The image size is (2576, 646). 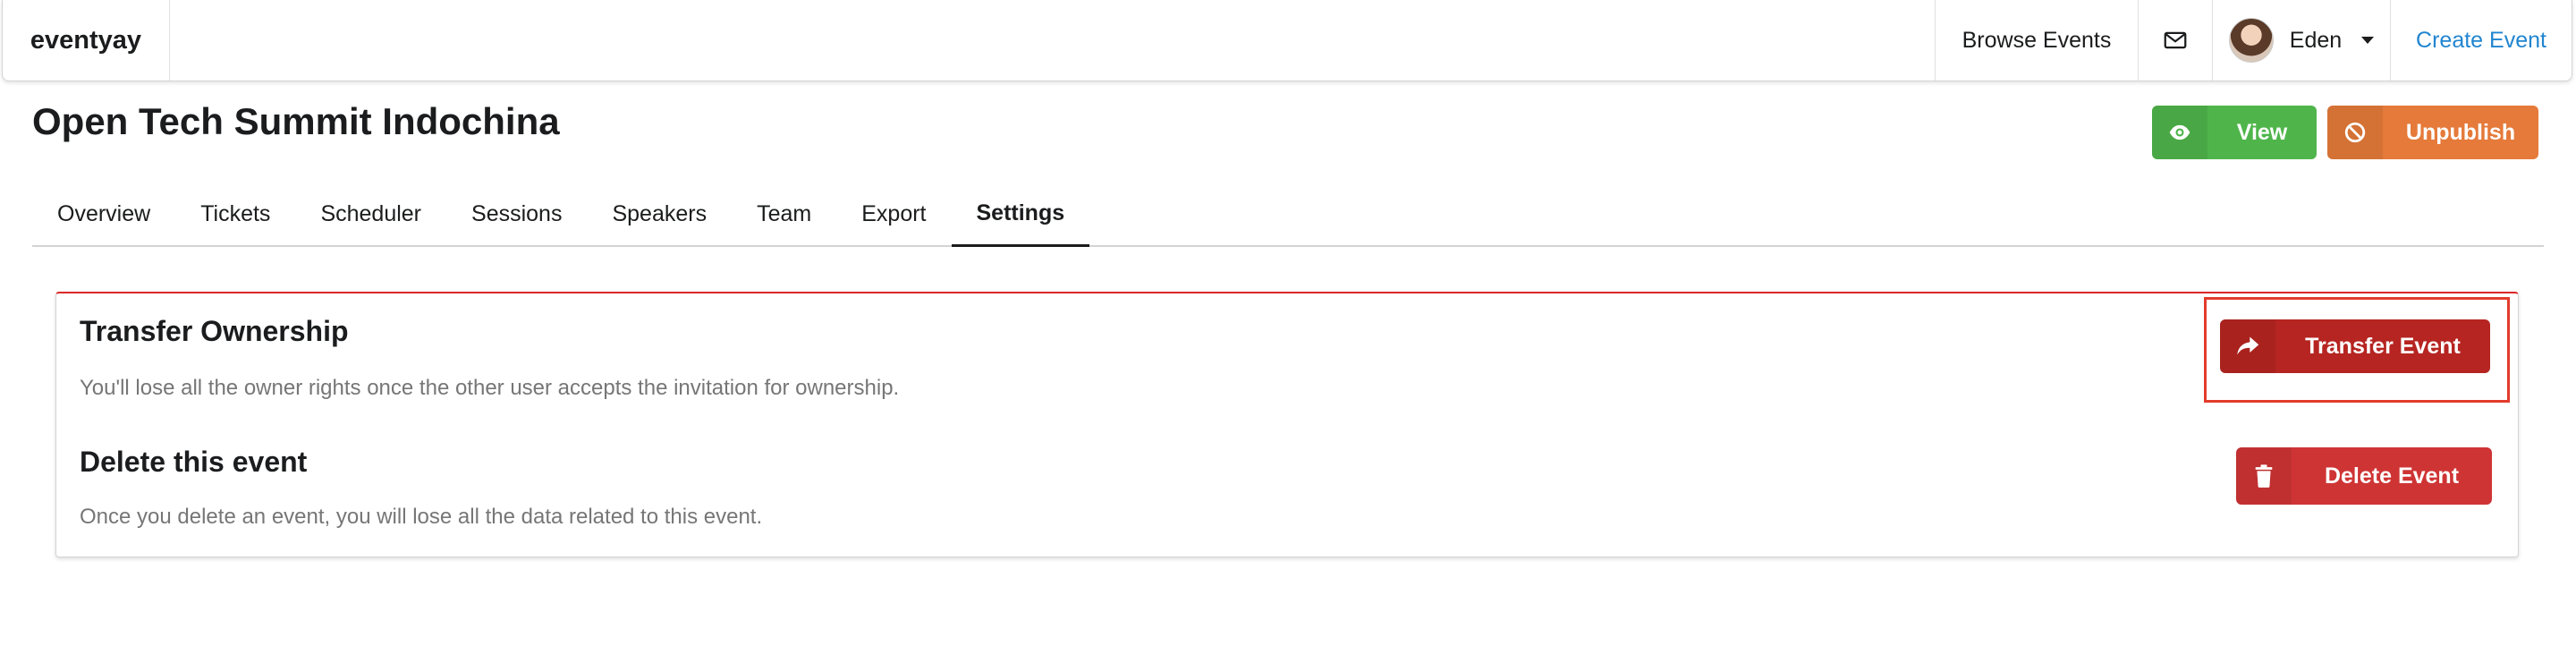 I want to click on tab-scheduler: Scheduler, so click(x=370, y=214).